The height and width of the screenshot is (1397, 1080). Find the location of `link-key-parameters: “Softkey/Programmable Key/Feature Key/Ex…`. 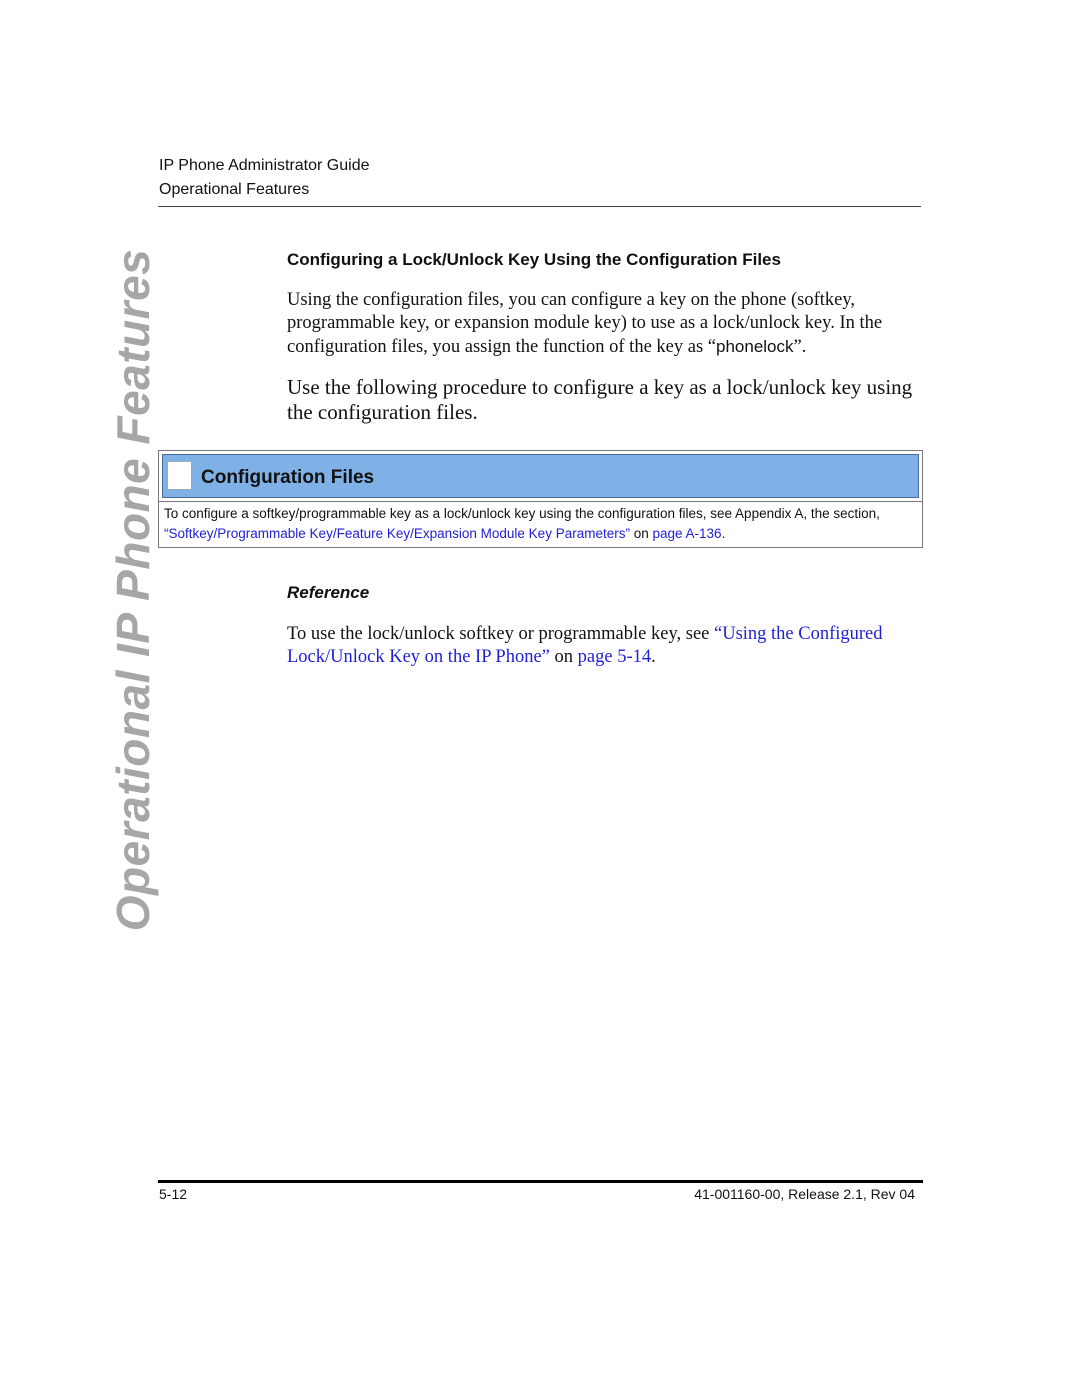

link-key-parameters: “Softkey/Programmable Key/Feature Key/Ex… is located at coordinates (397, 533).